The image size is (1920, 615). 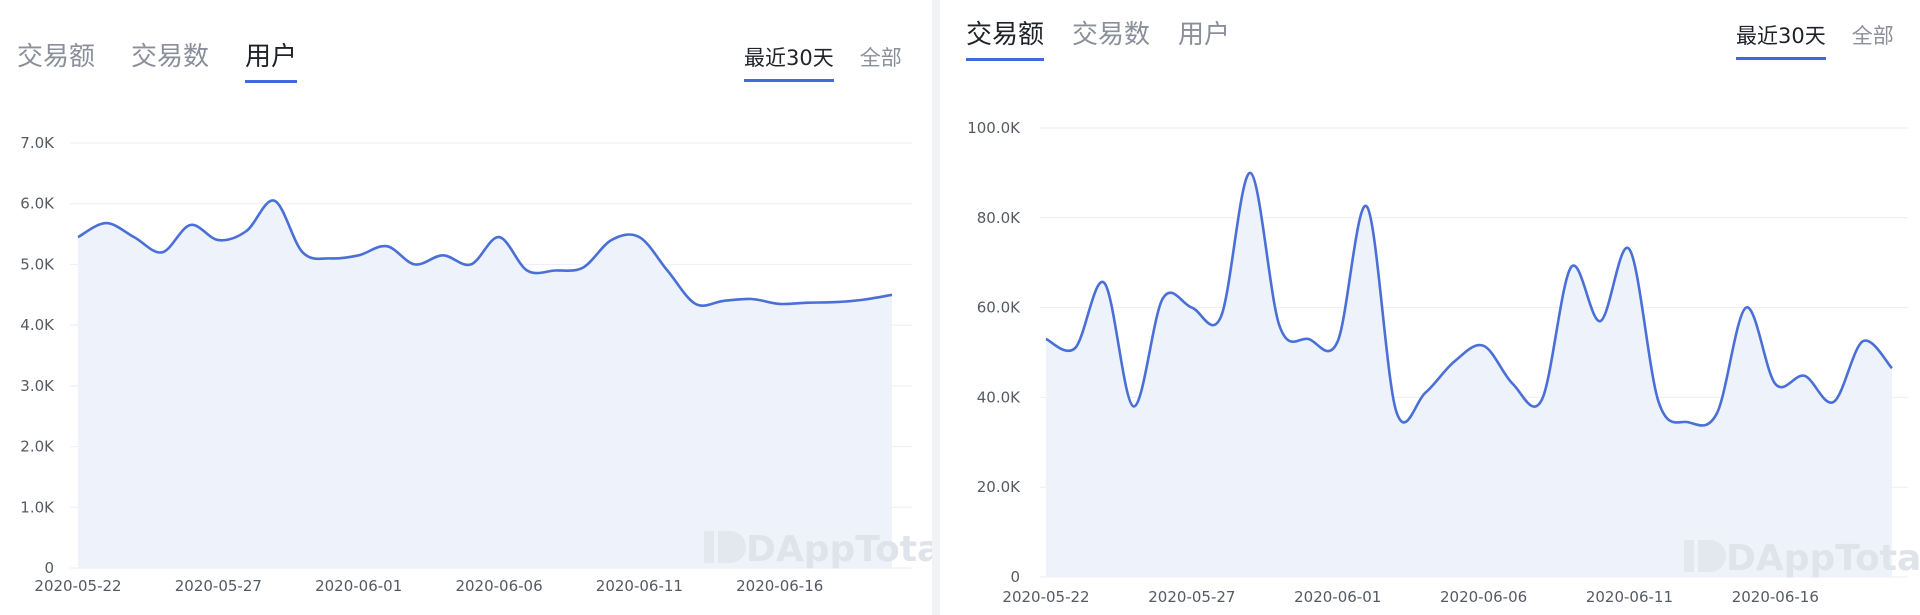 What do you see at coordinates (37, 204) in the screenshot?
I see `y-tick-label: 6.0K` at bounding box center [37, 204].